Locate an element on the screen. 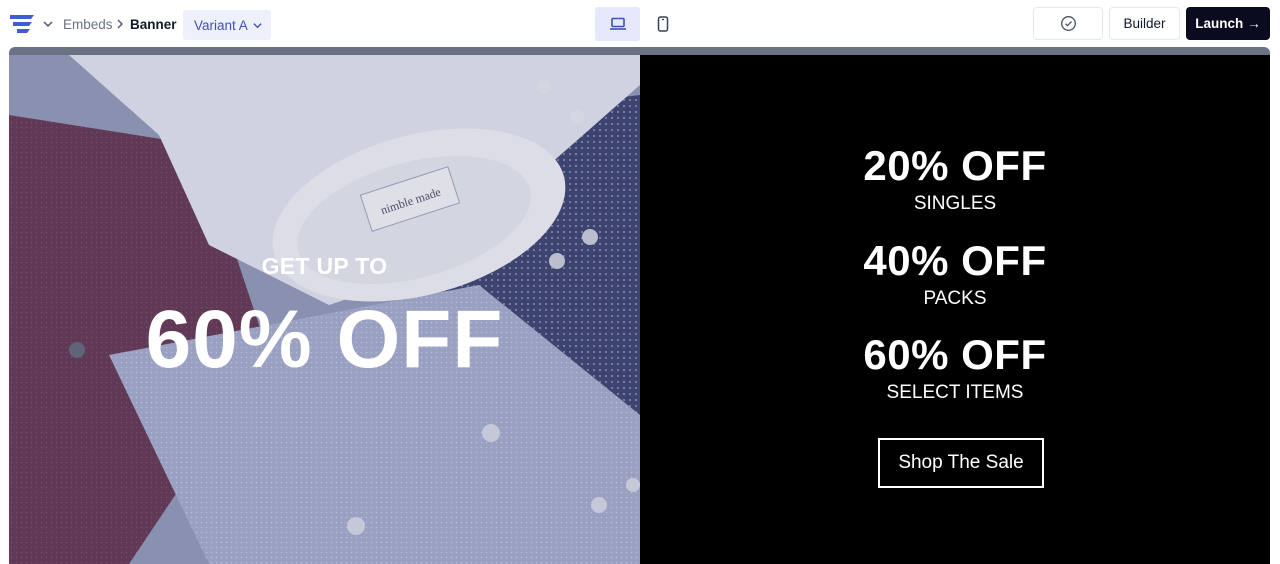  laptop-icon is located at coordinates (617, 23).